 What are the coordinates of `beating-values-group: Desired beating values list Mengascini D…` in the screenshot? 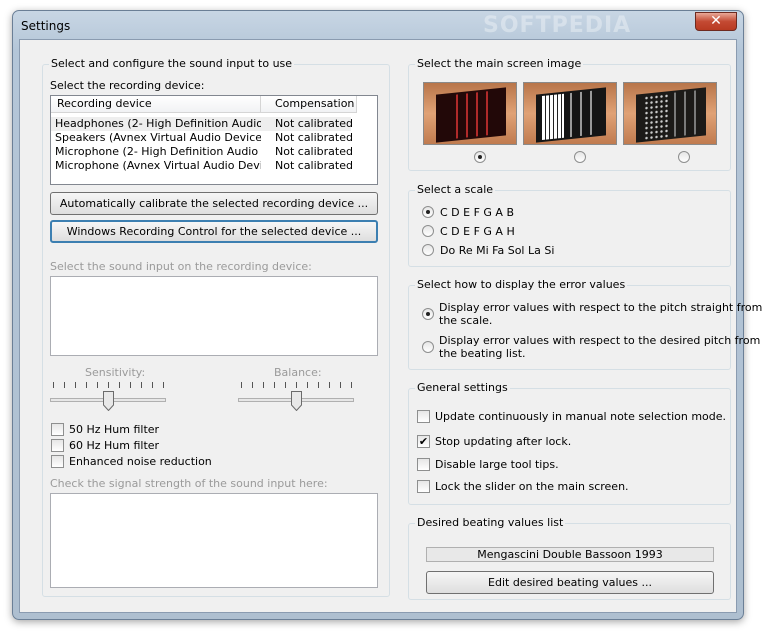 It's located at (569, 558).